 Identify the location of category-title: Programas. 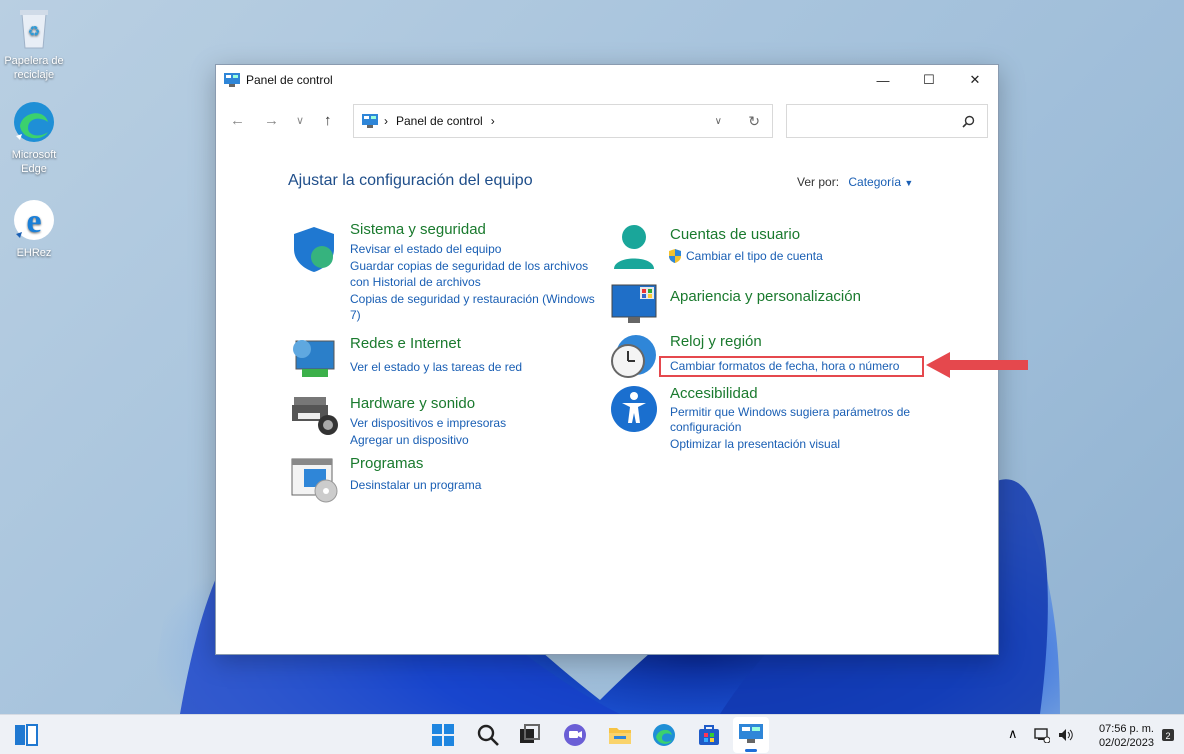
(386, 463).